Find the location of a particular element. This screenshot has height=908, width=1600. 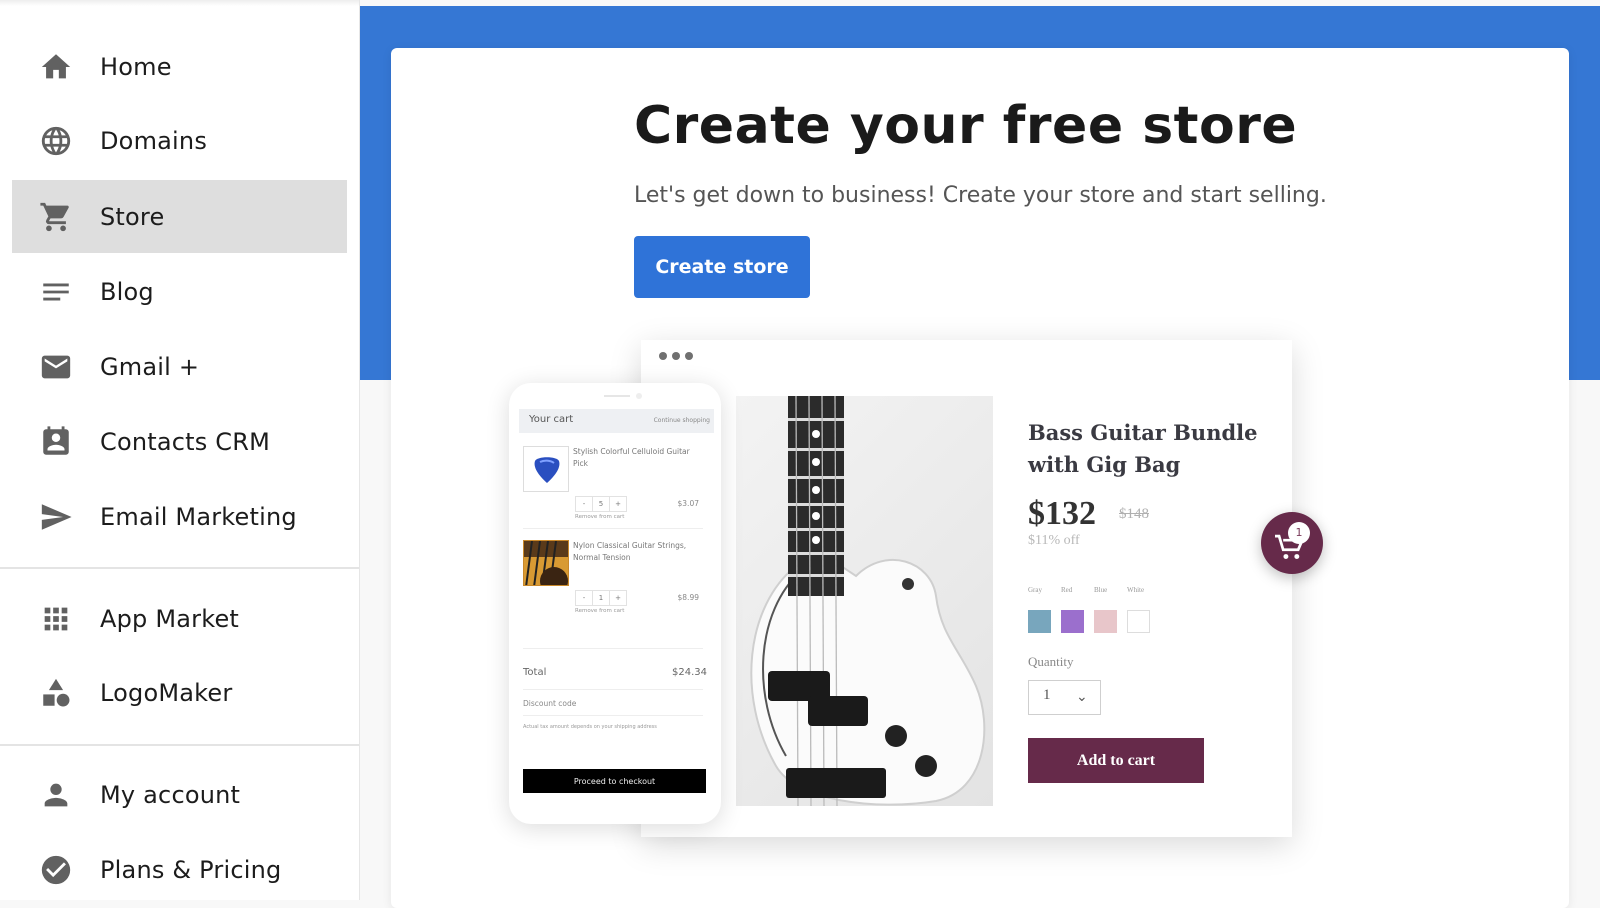

cart-header: Your cart Continue shopping is located at coordinates (616, 421).